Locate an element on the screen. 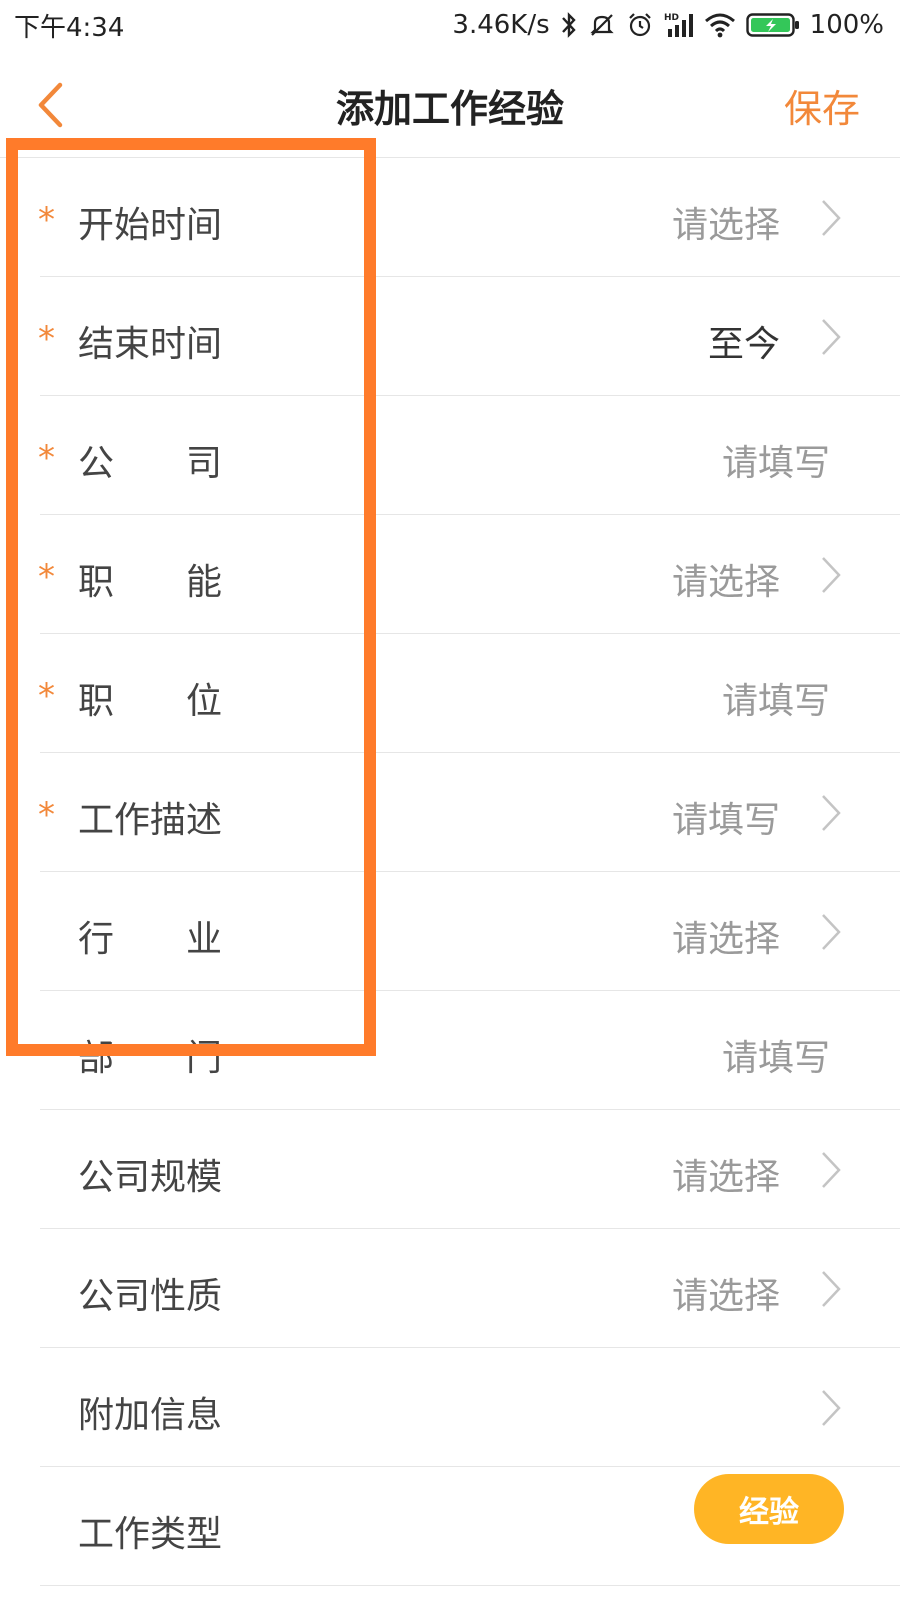  form-row: 部 门 请填写 is located at coordinates (470, 1050).